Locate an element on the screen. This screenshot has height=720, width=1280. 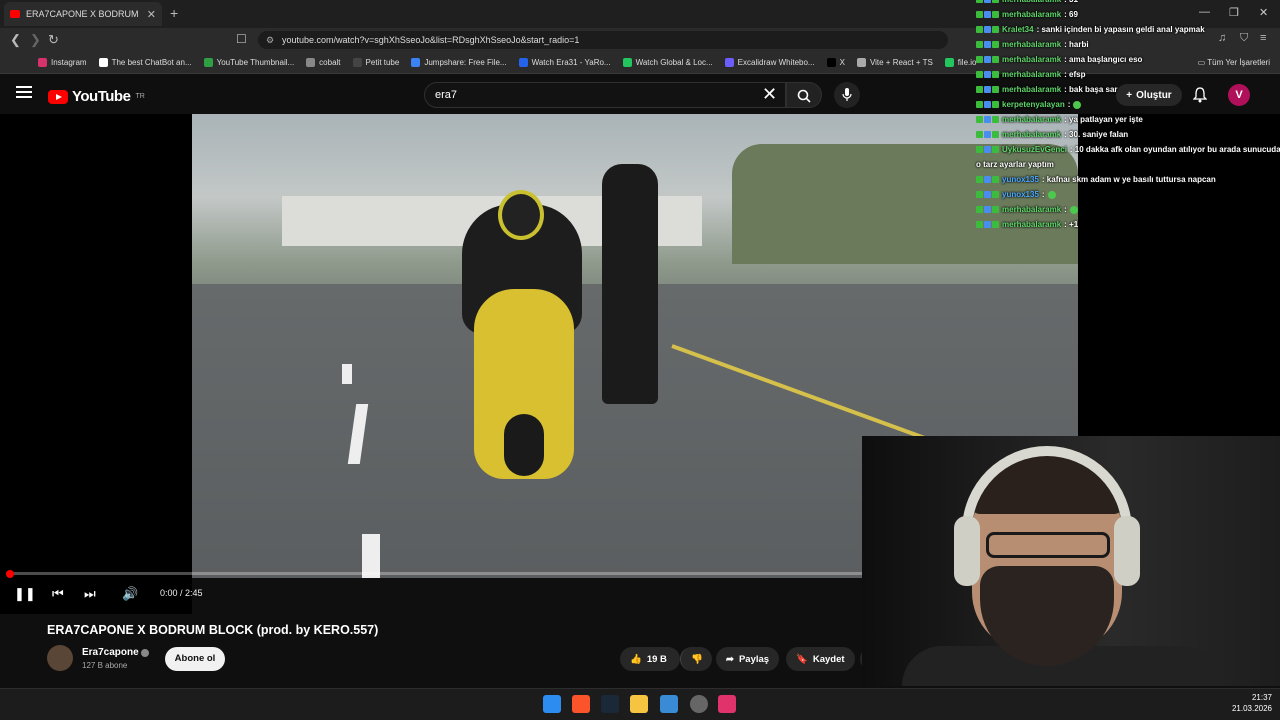
forward-icon: ❯ is located at coordinates (35, 40).